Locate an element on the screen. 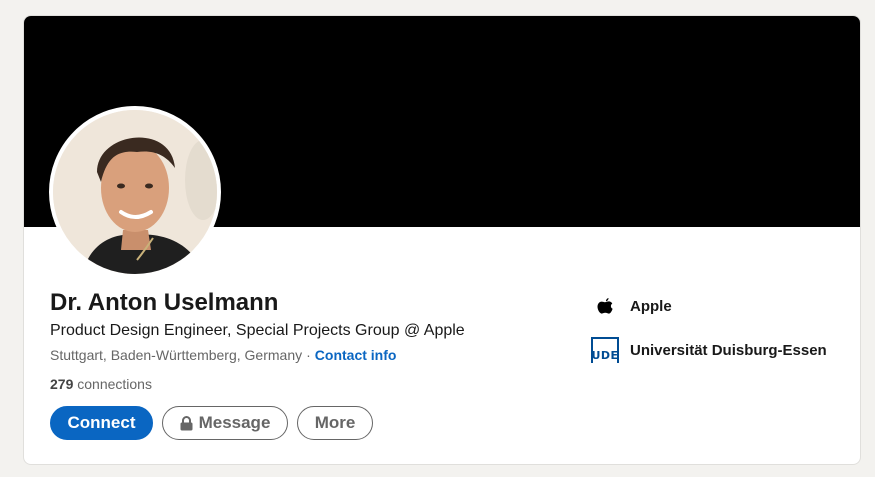 The image size is (875, 477). ude-logo-icon: UDE is located at coordinates (605, 350).